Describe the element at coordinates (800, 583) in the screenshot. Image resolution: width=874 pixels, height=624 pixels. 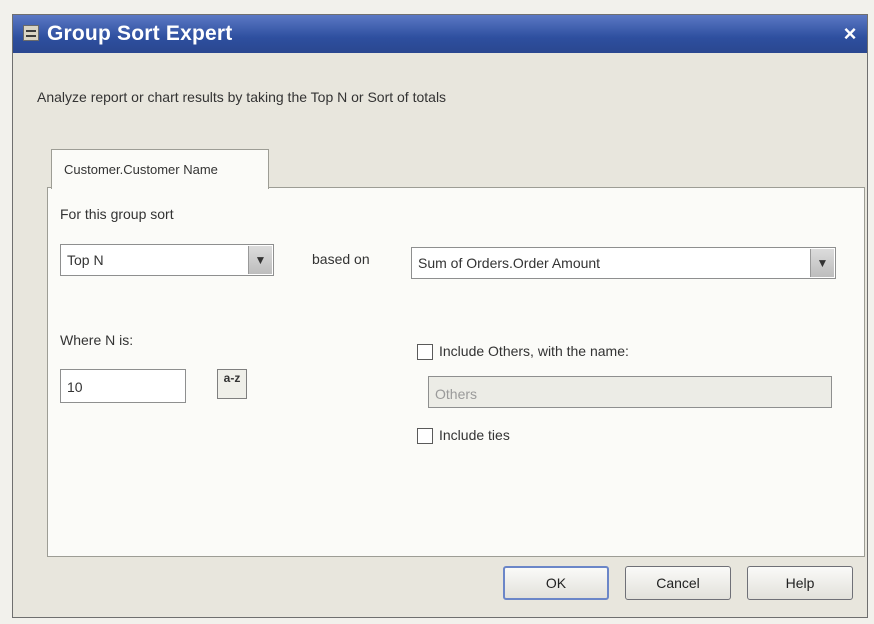
I see `help-button: Help` at that location.